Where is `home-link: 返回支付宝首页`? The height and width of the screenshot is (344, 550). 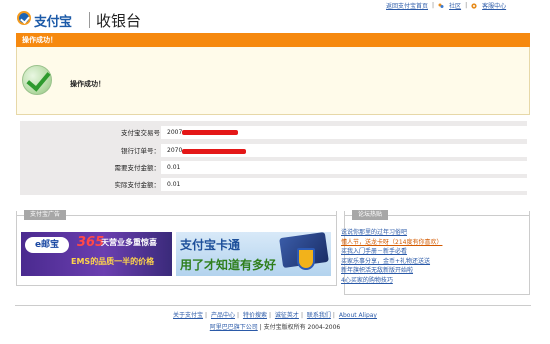 home-link: 返回支付宝首页 is located at coordinates (407, 5).